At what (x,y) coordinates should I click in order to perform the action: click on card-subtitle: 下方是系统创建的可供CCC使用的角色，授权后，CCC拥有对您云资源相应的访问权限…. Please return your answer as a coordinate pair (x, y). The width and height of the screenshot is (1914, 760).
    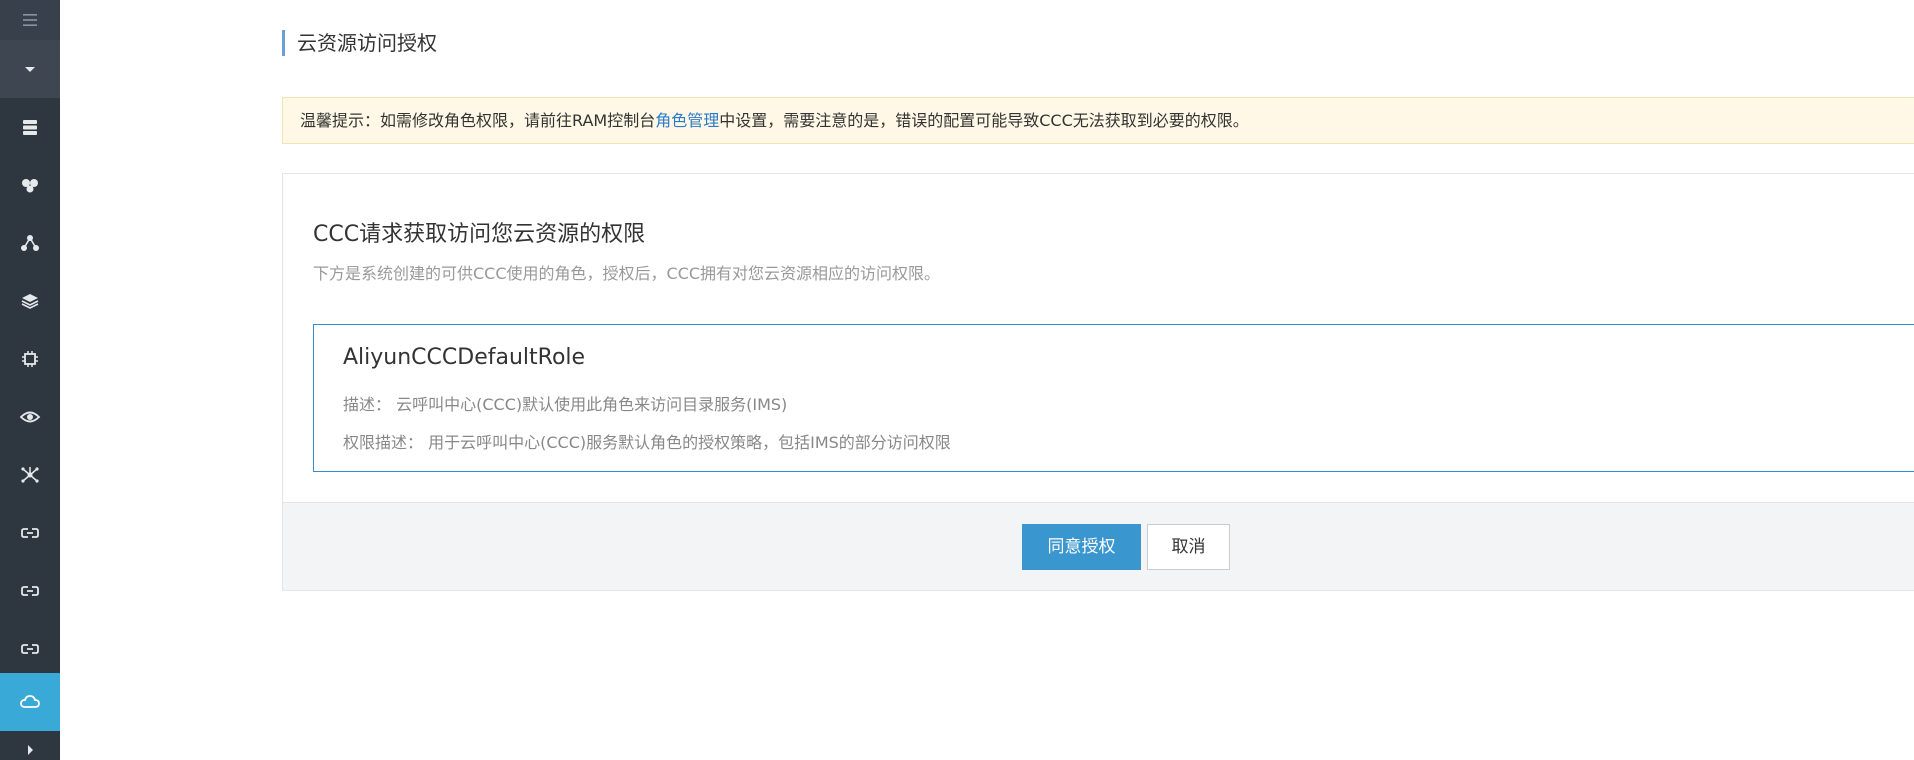
    Looking at the image, I should click on (627, 273).